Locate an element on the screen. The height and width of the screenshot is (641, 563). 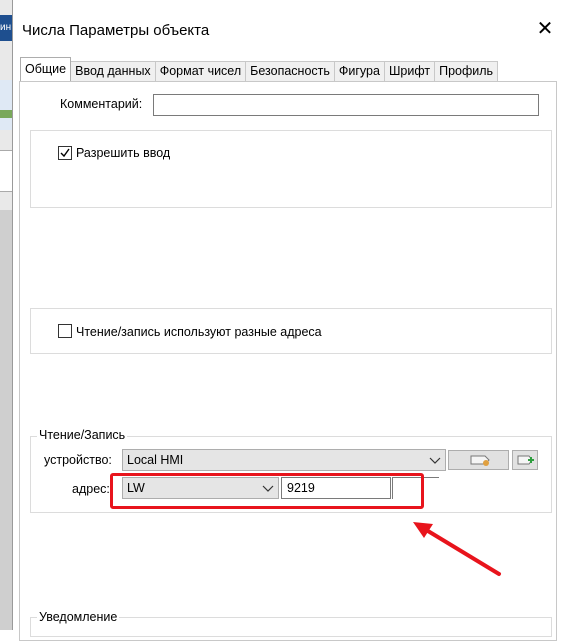
comment-label: Комментарий: is located at coordinates (101, 104).